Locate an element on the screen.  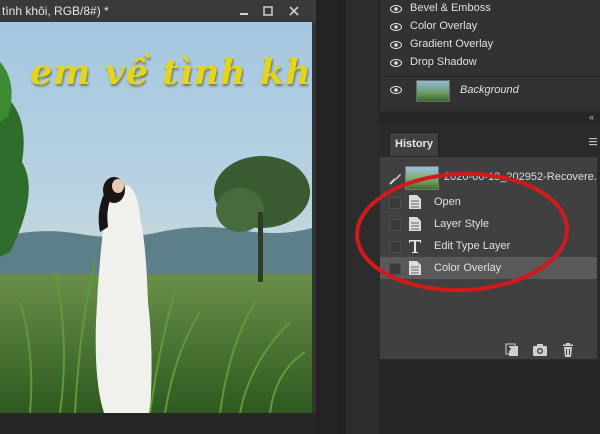
document-titlebar: tình khôi, RGB/8#) * is located at coordinates (158, 11).